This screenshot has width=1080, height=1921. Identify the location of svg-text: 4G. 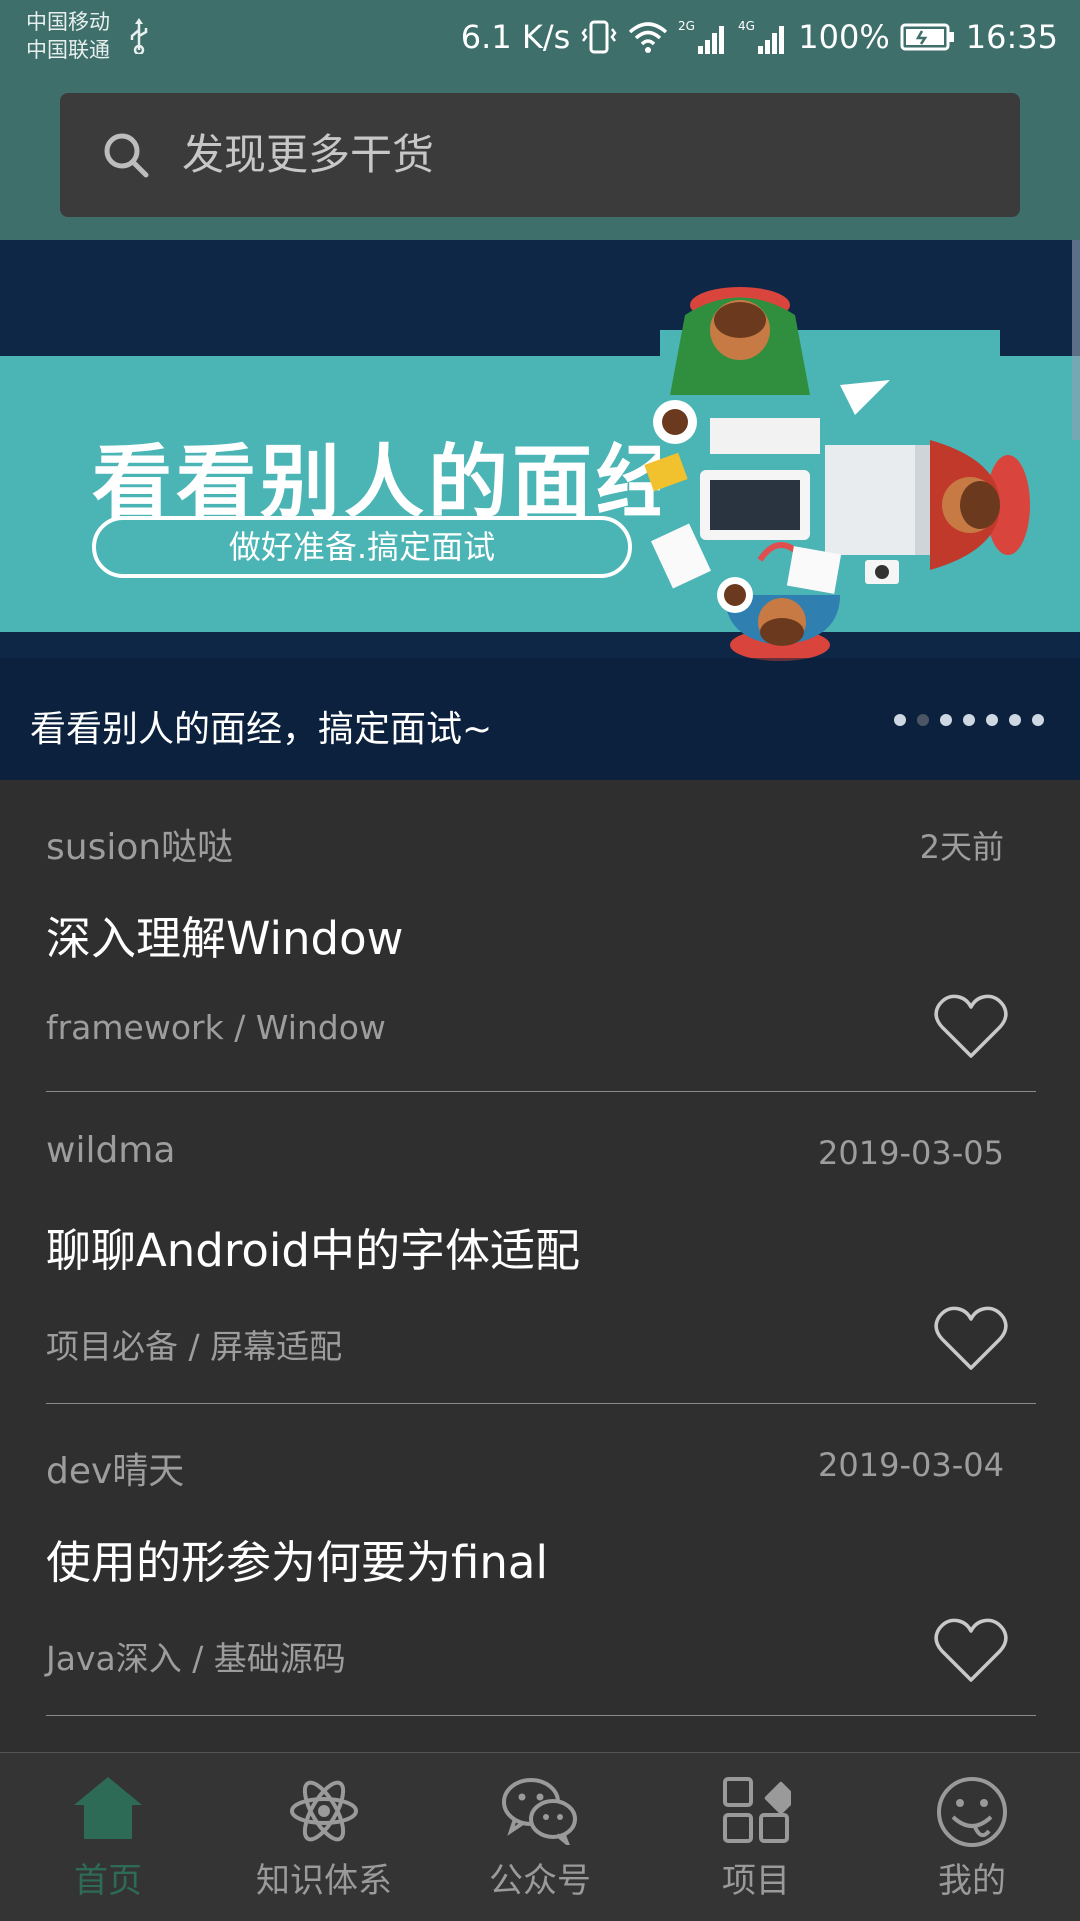
(746, 26).